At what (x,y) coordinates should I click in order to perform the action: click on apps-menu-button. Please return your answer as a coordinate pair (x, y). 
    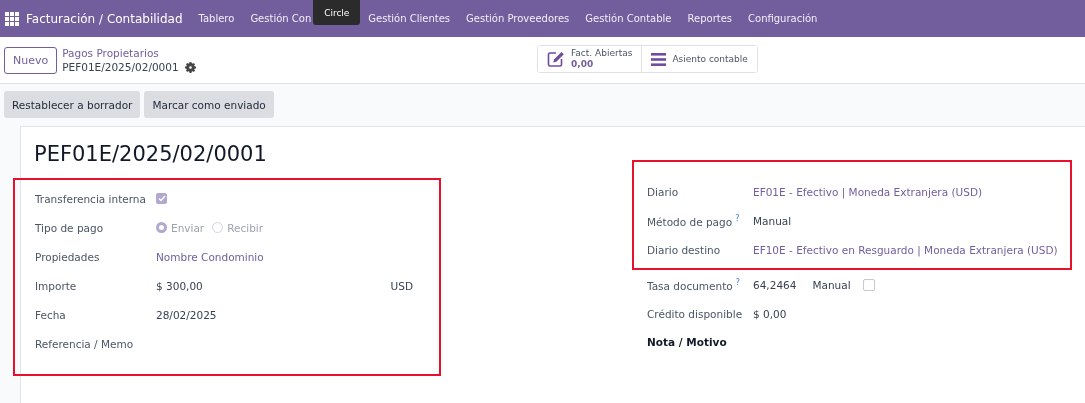
    Looking at the image, I should click on (12, 18).